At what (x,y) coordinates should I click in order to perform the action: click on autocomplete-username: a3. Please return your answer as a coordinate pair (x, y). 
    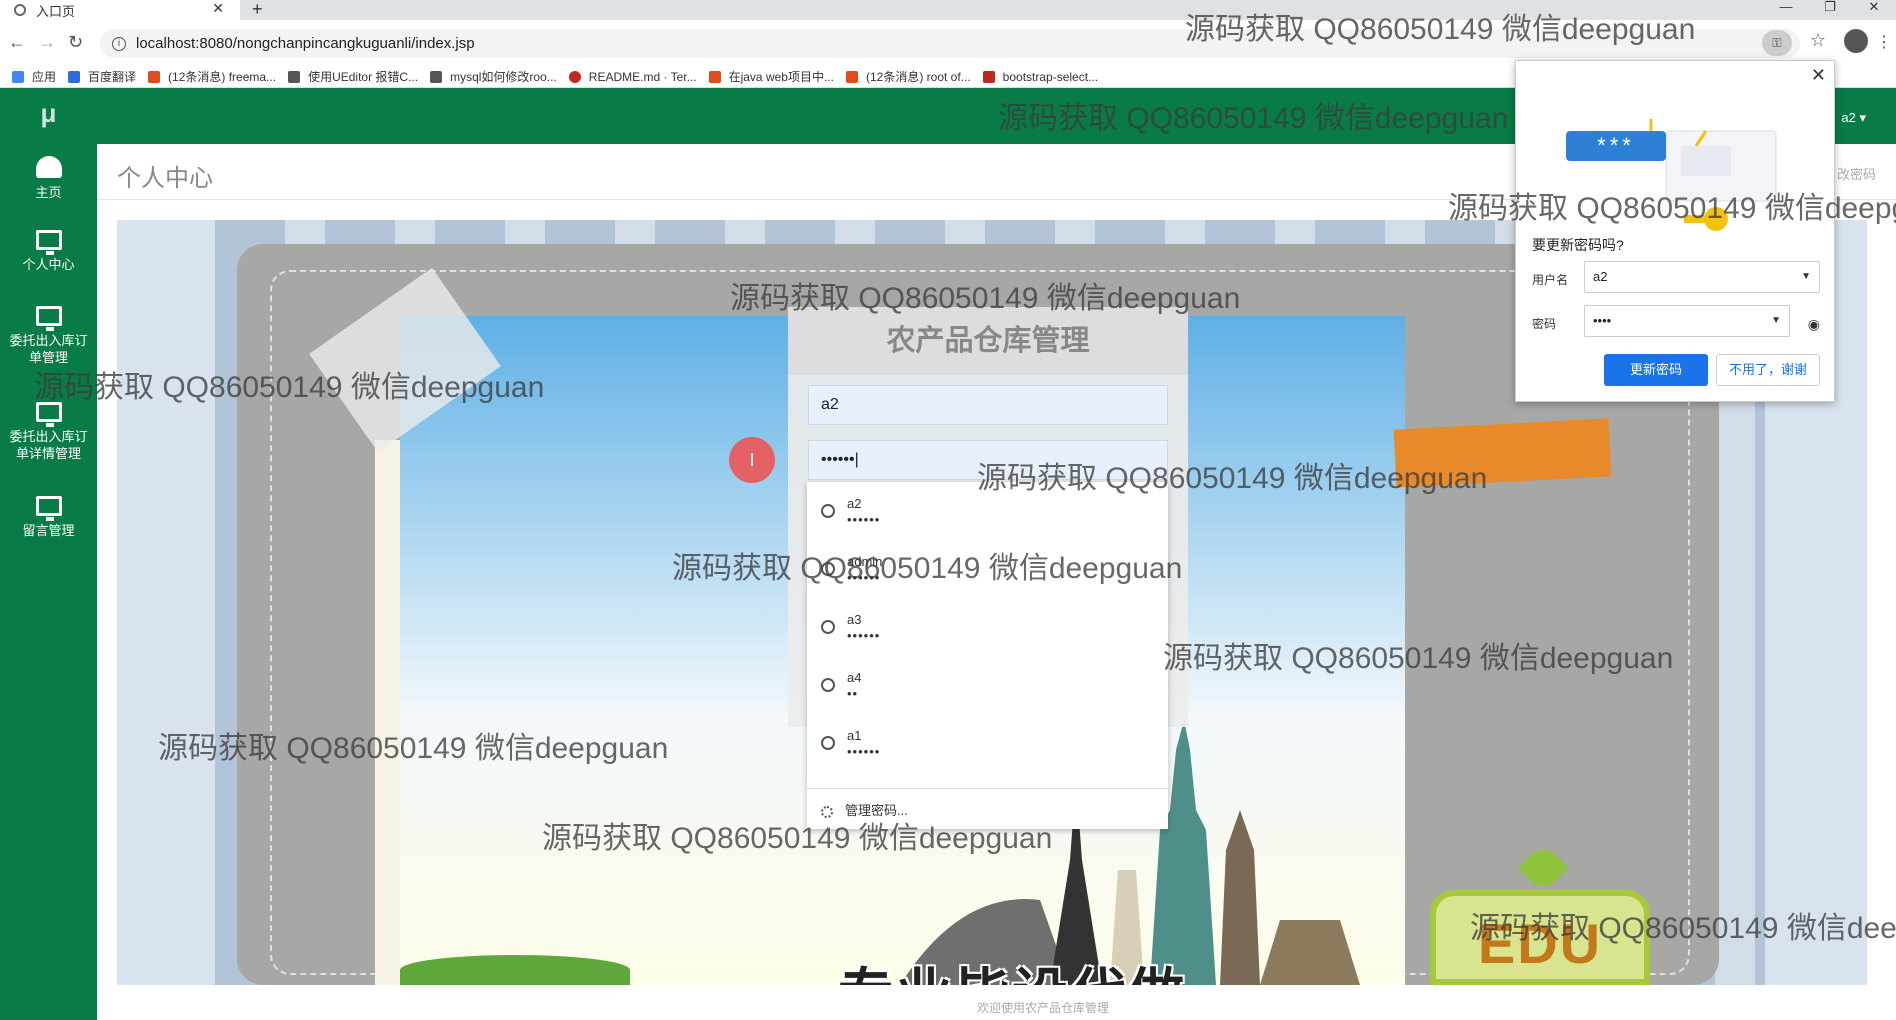
    Looking at the image, I should click on (854, 619).